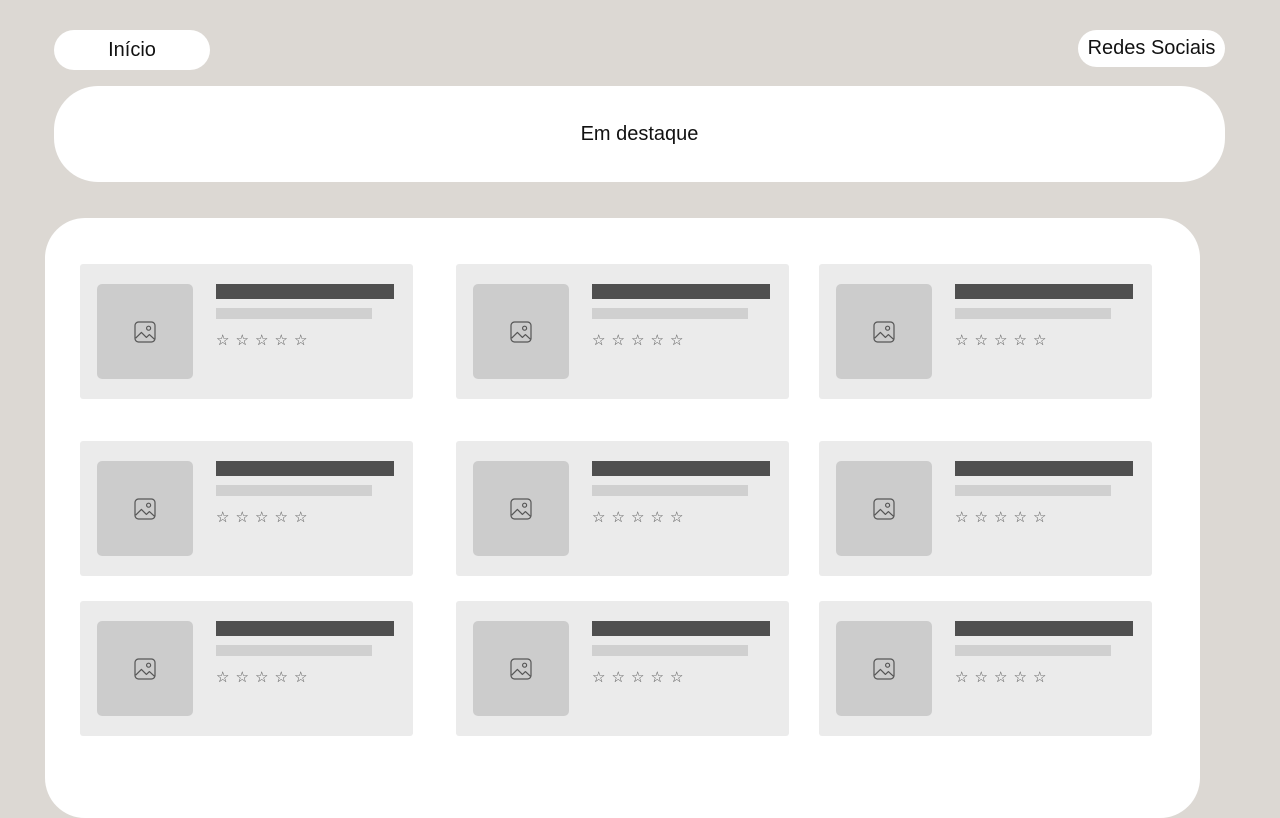 This screenshot has height=818, width=1280. I want to click on featured-banner: Em destaque, so click(639, 134).